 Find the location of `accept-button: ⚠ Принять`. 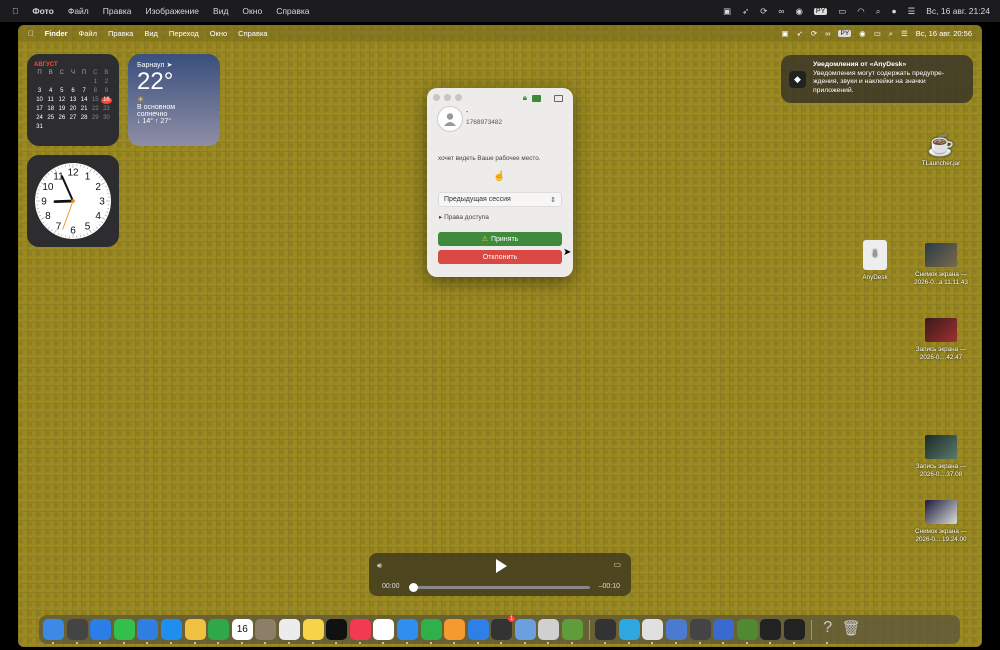

accept-button: ⚠ Принять is located at coordinates (500, 239).